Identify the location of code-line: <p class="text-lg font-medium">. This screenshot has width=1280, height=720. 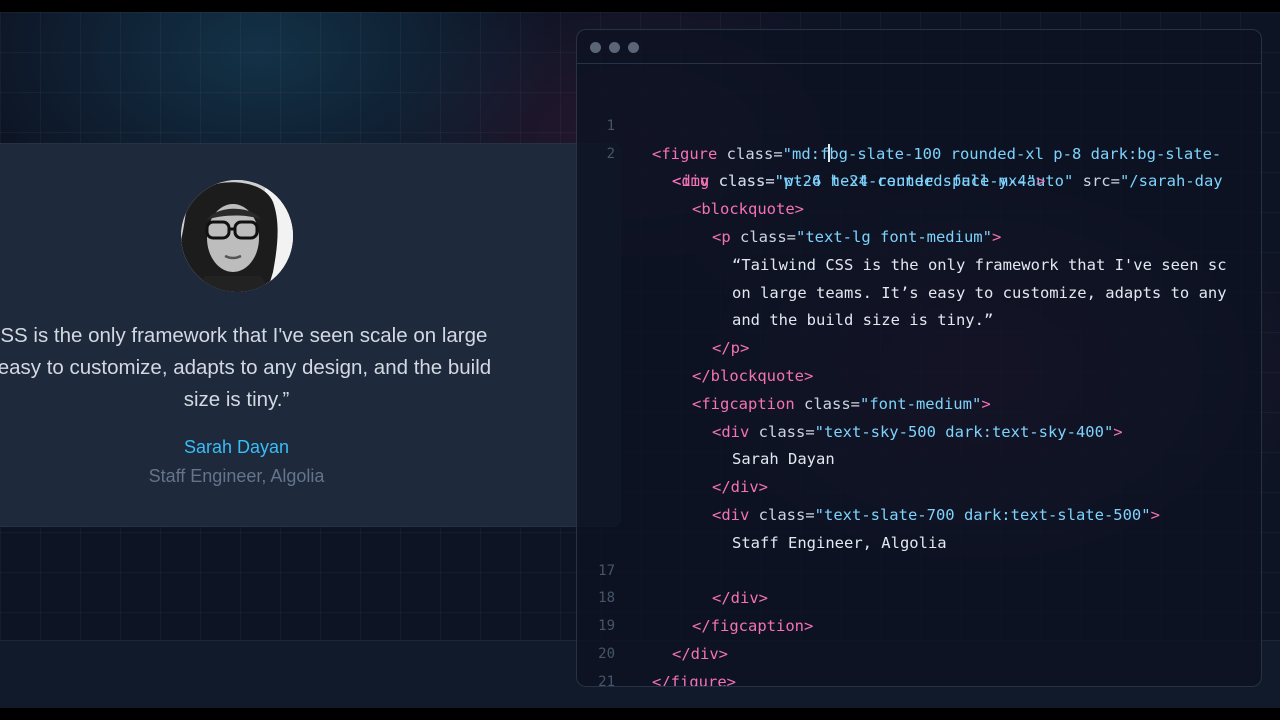
(919, 221).